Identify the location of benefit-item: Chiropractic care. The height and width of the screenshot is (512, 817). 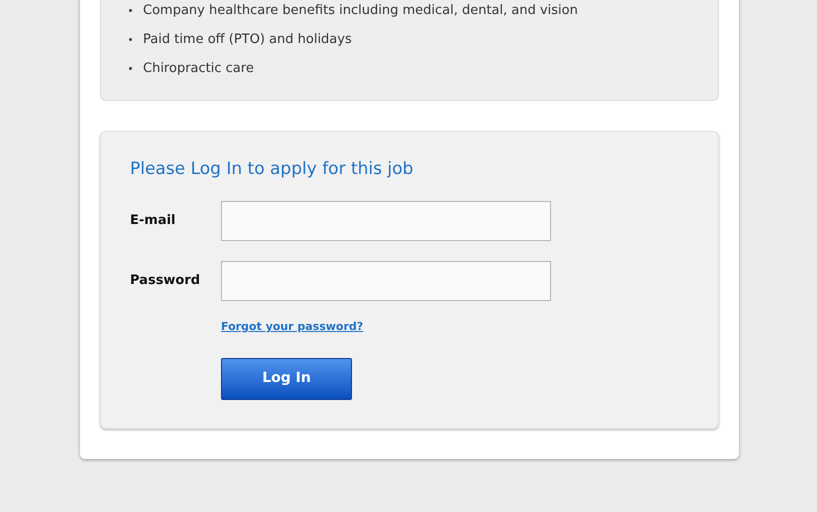
(198, 69).